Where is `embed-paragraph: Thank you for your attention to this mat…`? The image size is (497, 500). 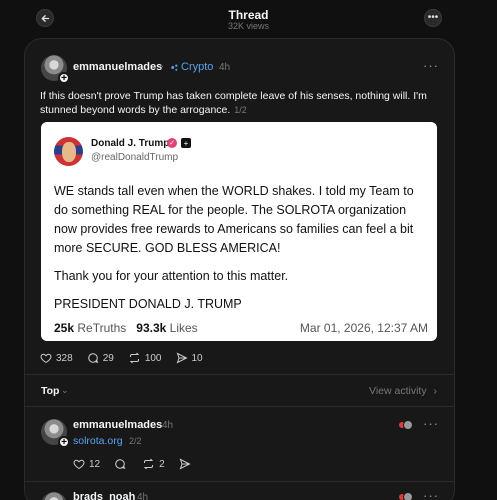
embed-paragraph: Thank you for your attention to this mat… is located at coordinates (171, 276).